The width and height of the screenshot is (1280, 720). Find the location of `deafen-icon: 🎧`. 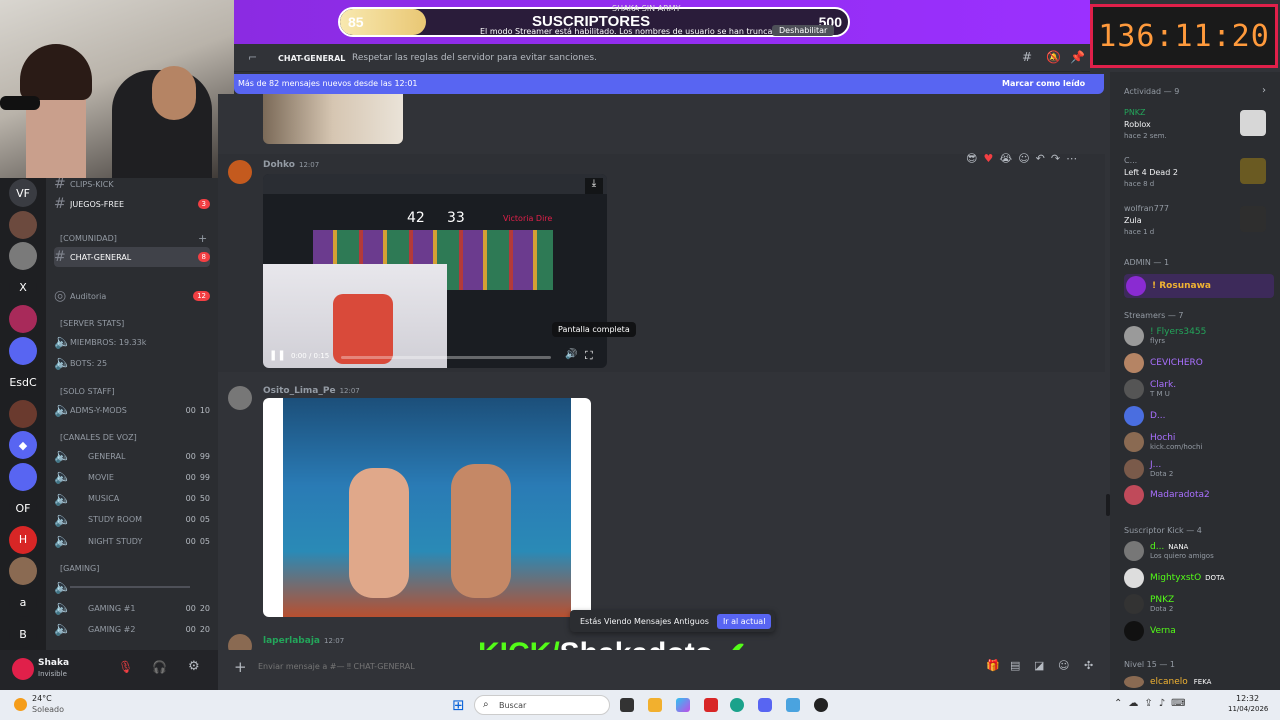

deafen-icon: 🎧 is located at coordinates (159, 667).